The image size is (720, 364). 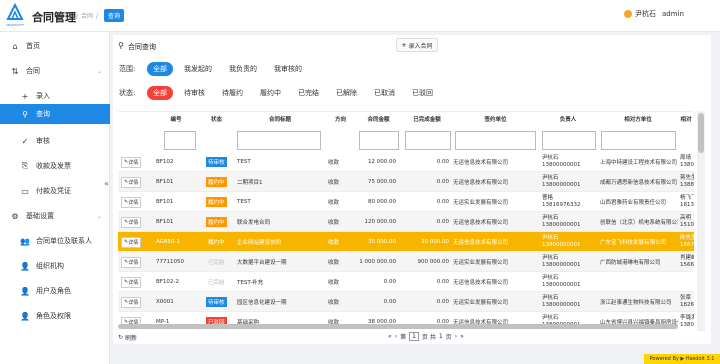 What do you see at coordinates (389, 302) in the screenshot?
I see `contract-amount: 0.00` at bounding box center [389, 302].